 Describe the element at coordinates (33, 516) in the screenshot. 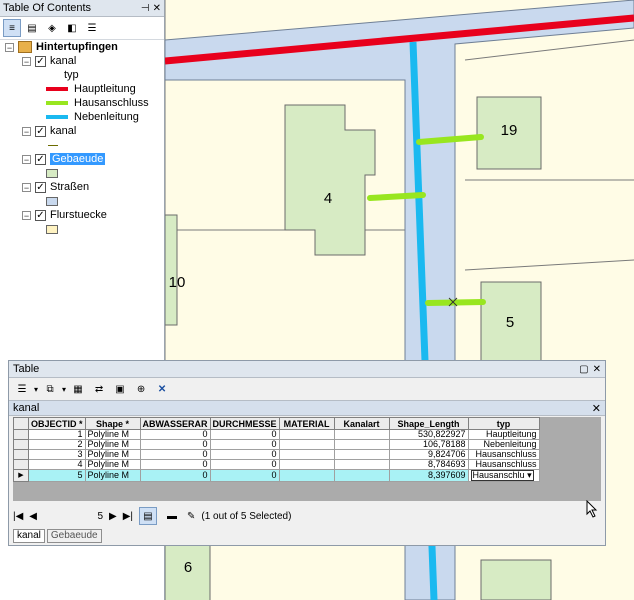

I see `previous-record-icon: ◀` at that location.